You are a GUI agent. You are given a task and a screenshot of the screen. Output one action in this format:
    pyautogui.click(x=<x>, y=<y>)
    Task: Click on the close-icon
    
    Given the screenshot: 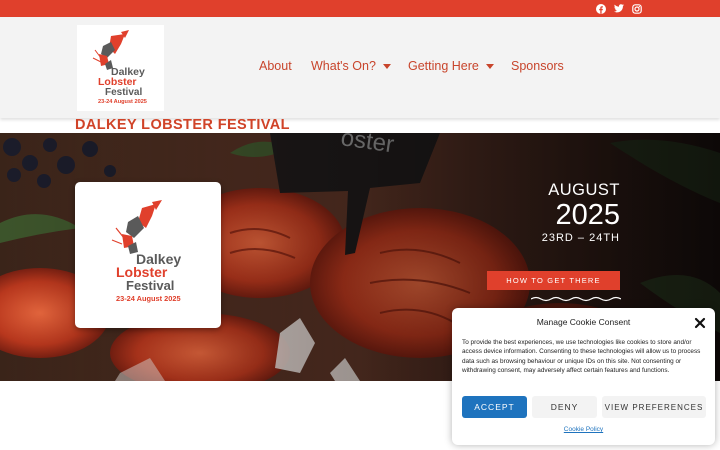 What is the action you would take?
    pyautogui.click(x=700, y=322)
    